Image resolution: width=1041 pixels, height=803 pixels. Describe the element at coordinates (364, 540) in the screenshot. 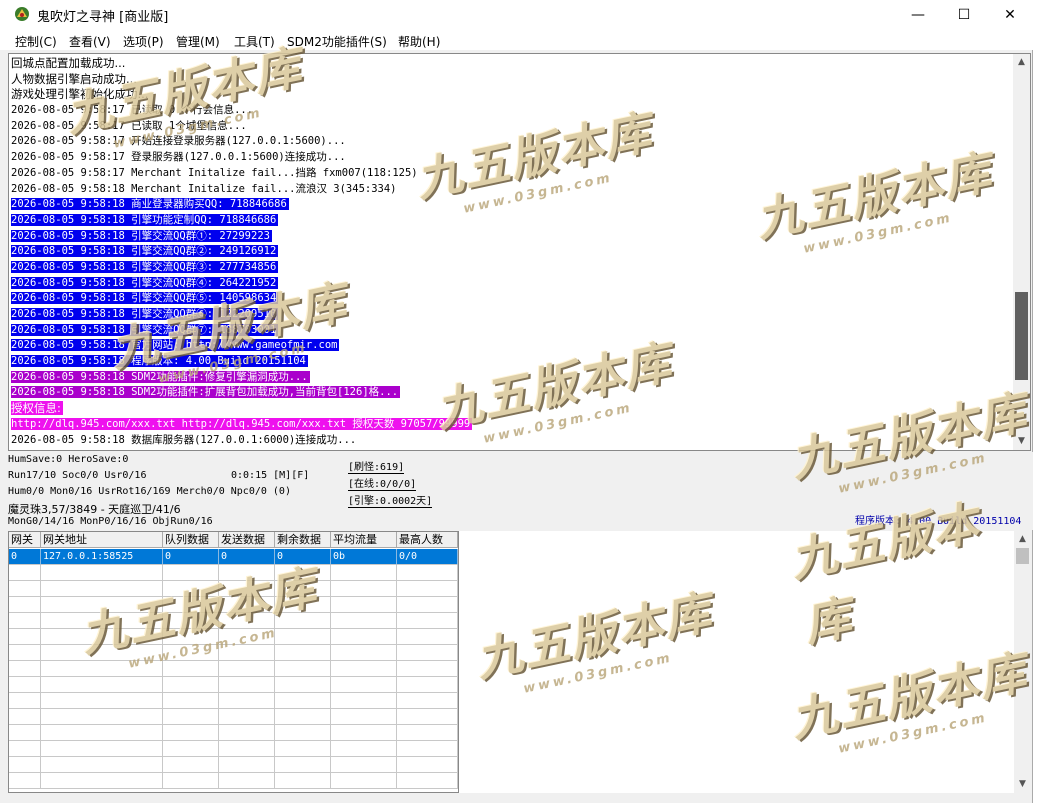

I see `column-header: 平均流量` at that location.